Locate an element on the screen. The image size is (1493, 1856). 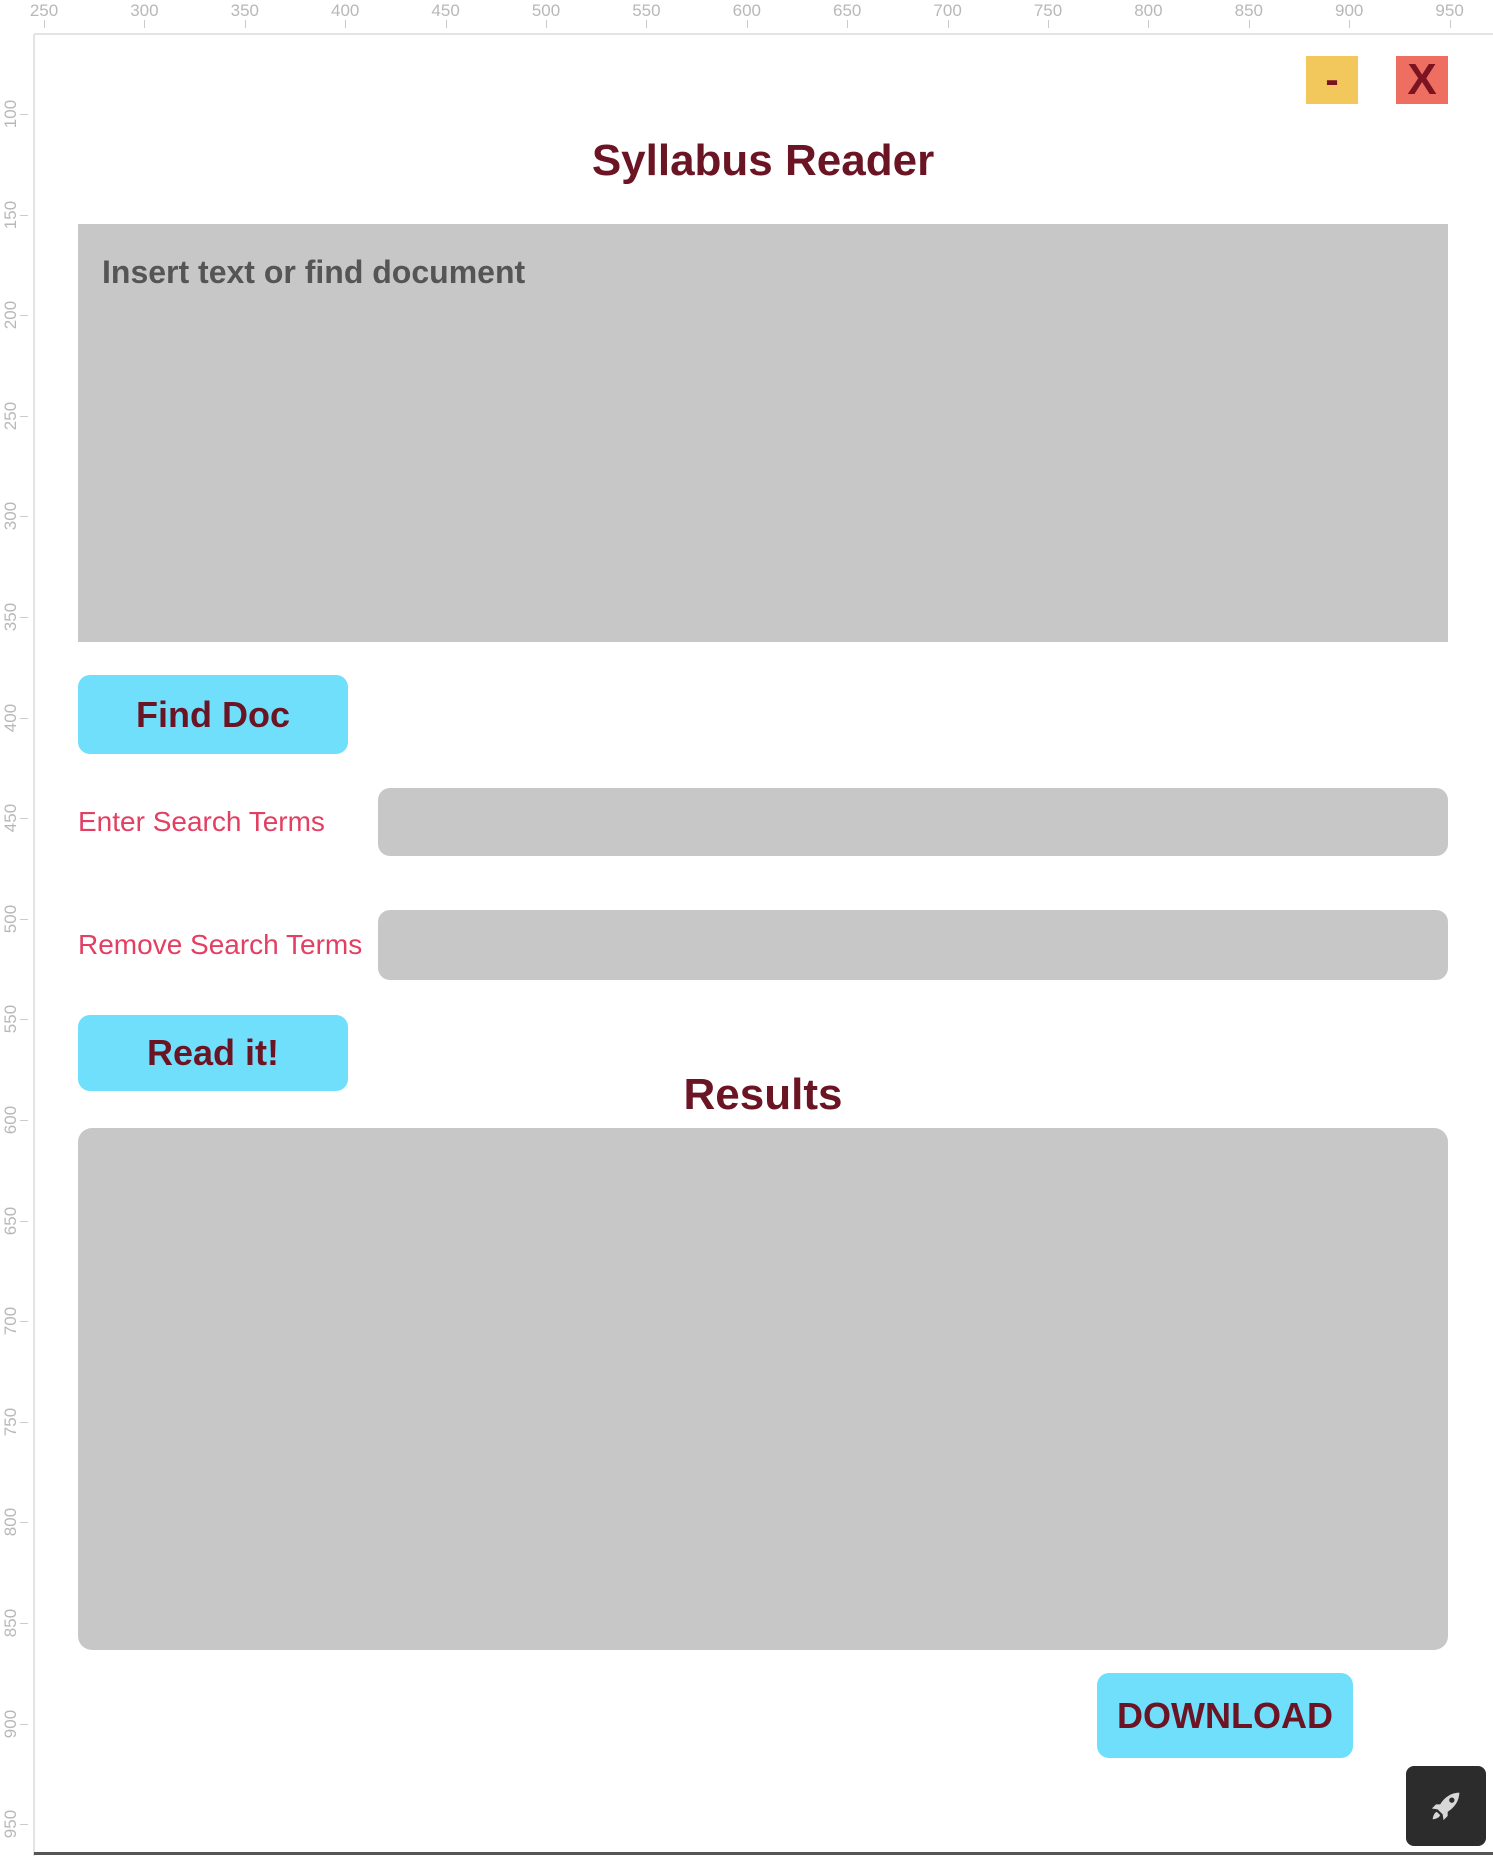
close-button: X is located at coordinates (1422, 80).